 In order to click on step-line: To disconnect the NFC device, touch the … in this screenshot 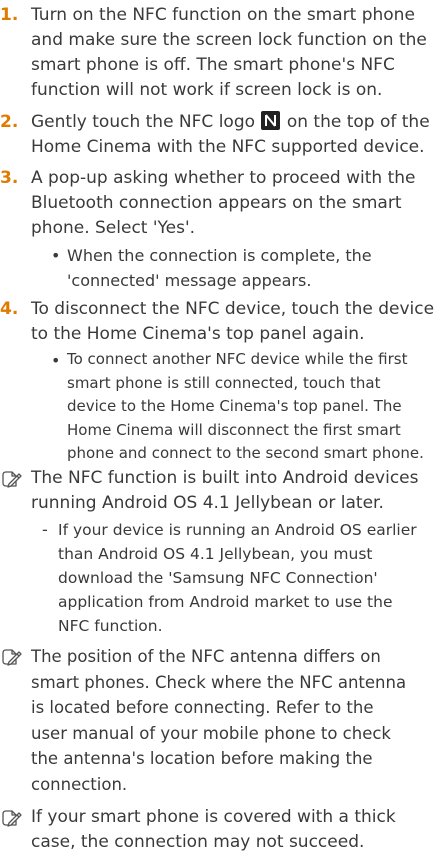, I will do `click(233, 309)`.